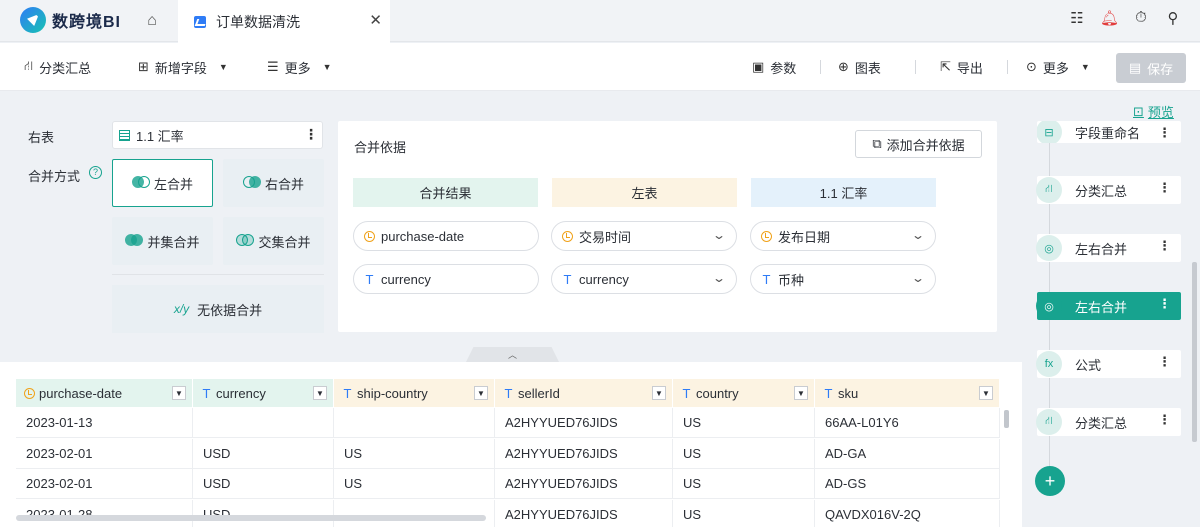  I want to click on export-icon: ⇱, so click(945, 66).